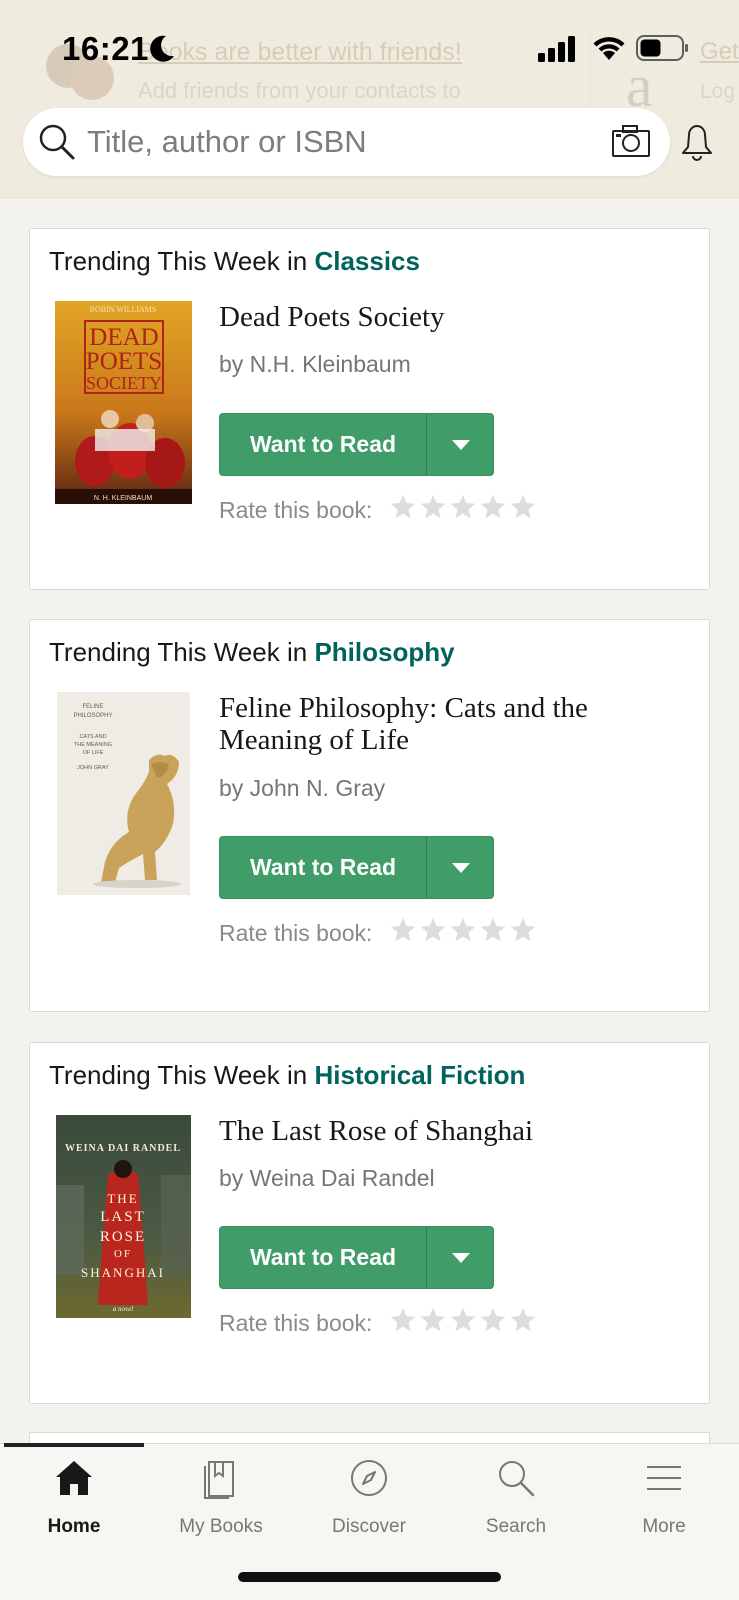 The width and height of the screenshot is (739, 1600). Describe the element at coordinates (74, 1478) in the screenshot. I see `home-icon` at that location.